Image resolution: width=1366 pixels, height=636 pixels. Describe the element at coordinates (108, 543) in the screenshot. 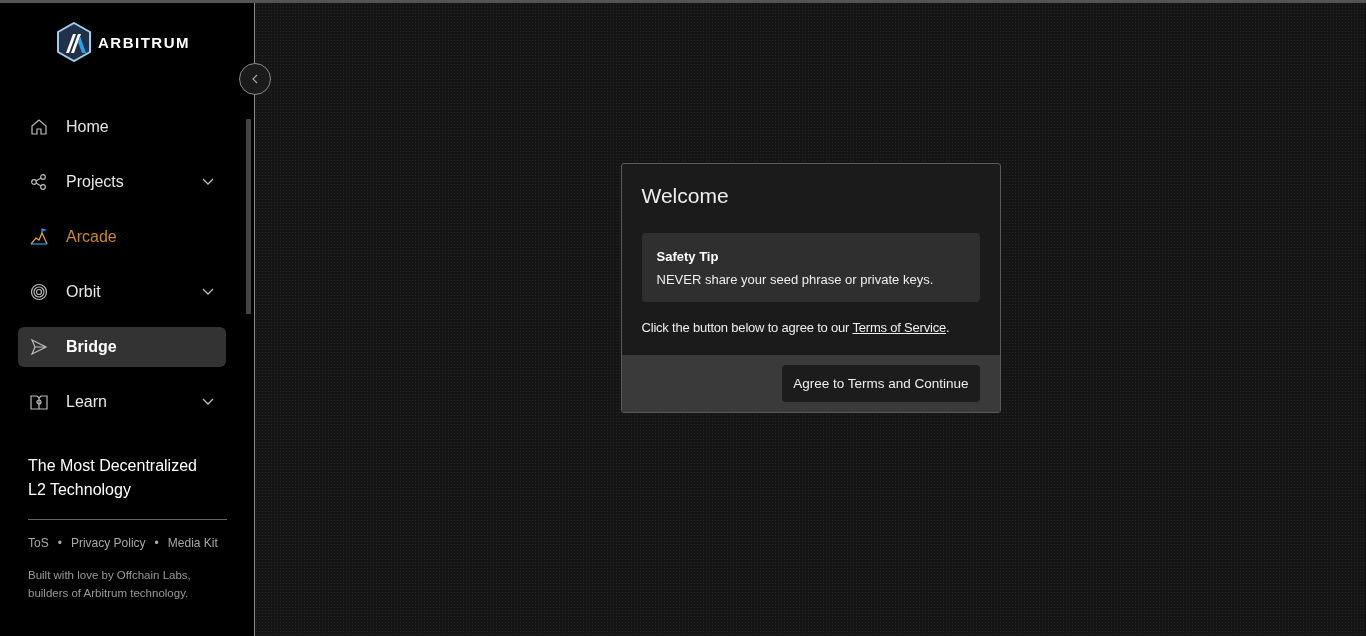

I see `footer-link: Privacy Policy` at that location.